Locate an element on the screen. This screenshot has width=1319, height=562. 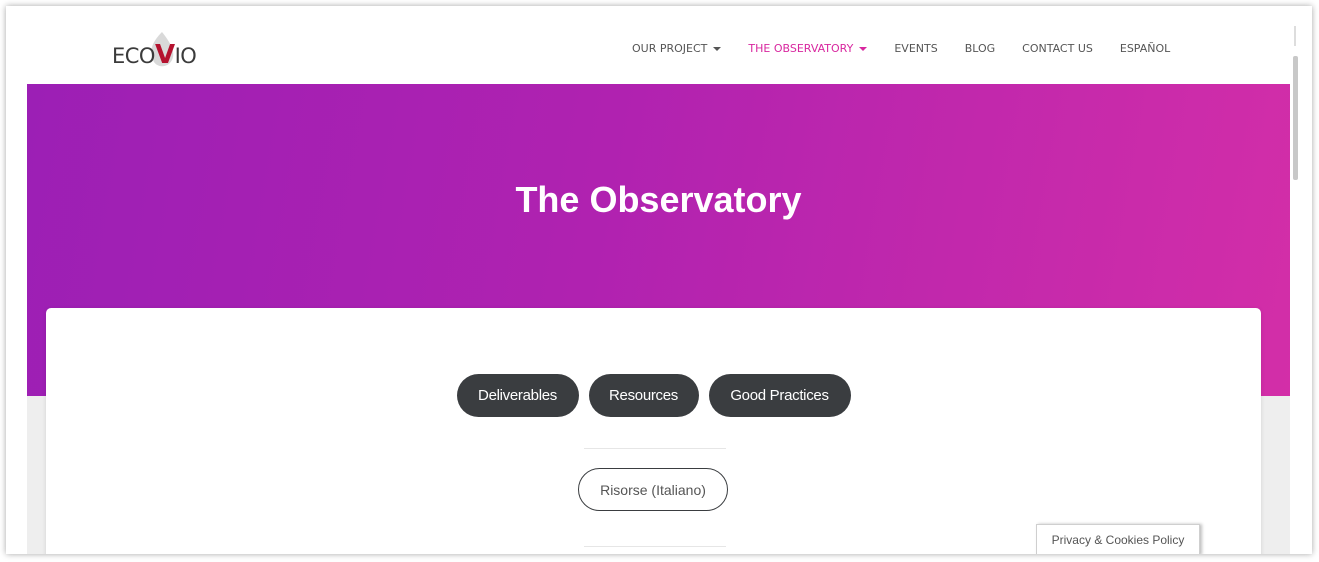
page-title: The Observatory is located at coordinates (658, 199).